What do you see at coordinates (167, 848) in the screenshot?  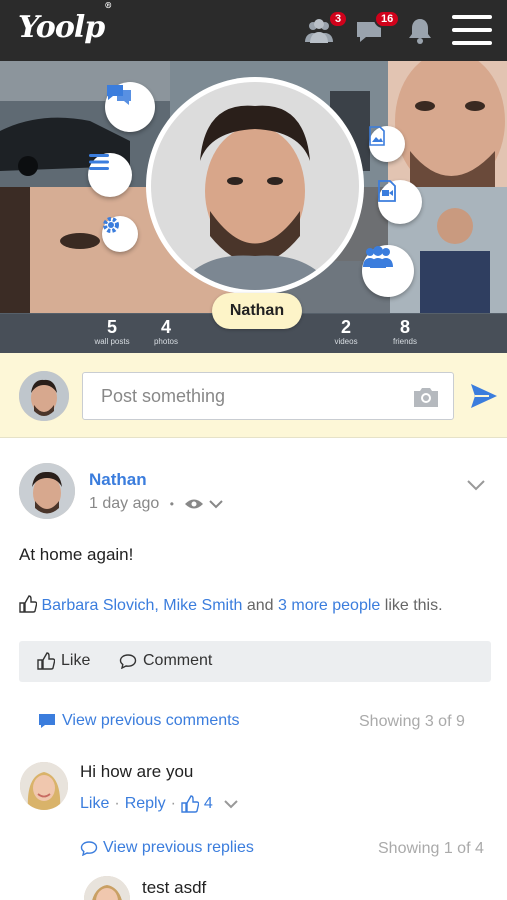 I see `view-previous-replies-link: View previous replies` at bounding box center [167, 848].